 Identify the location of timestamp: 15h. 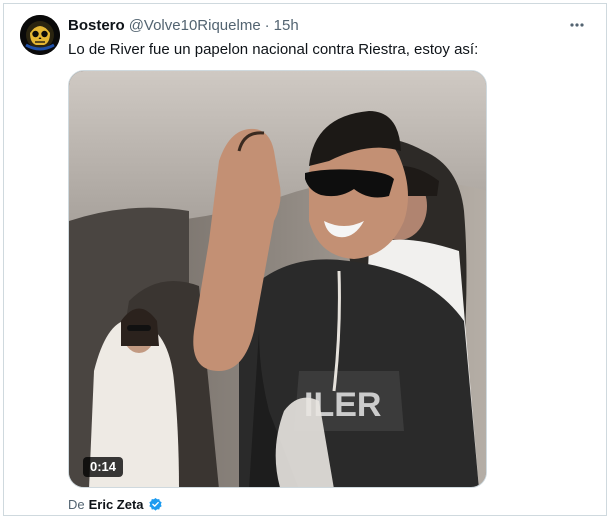
(286, 25).